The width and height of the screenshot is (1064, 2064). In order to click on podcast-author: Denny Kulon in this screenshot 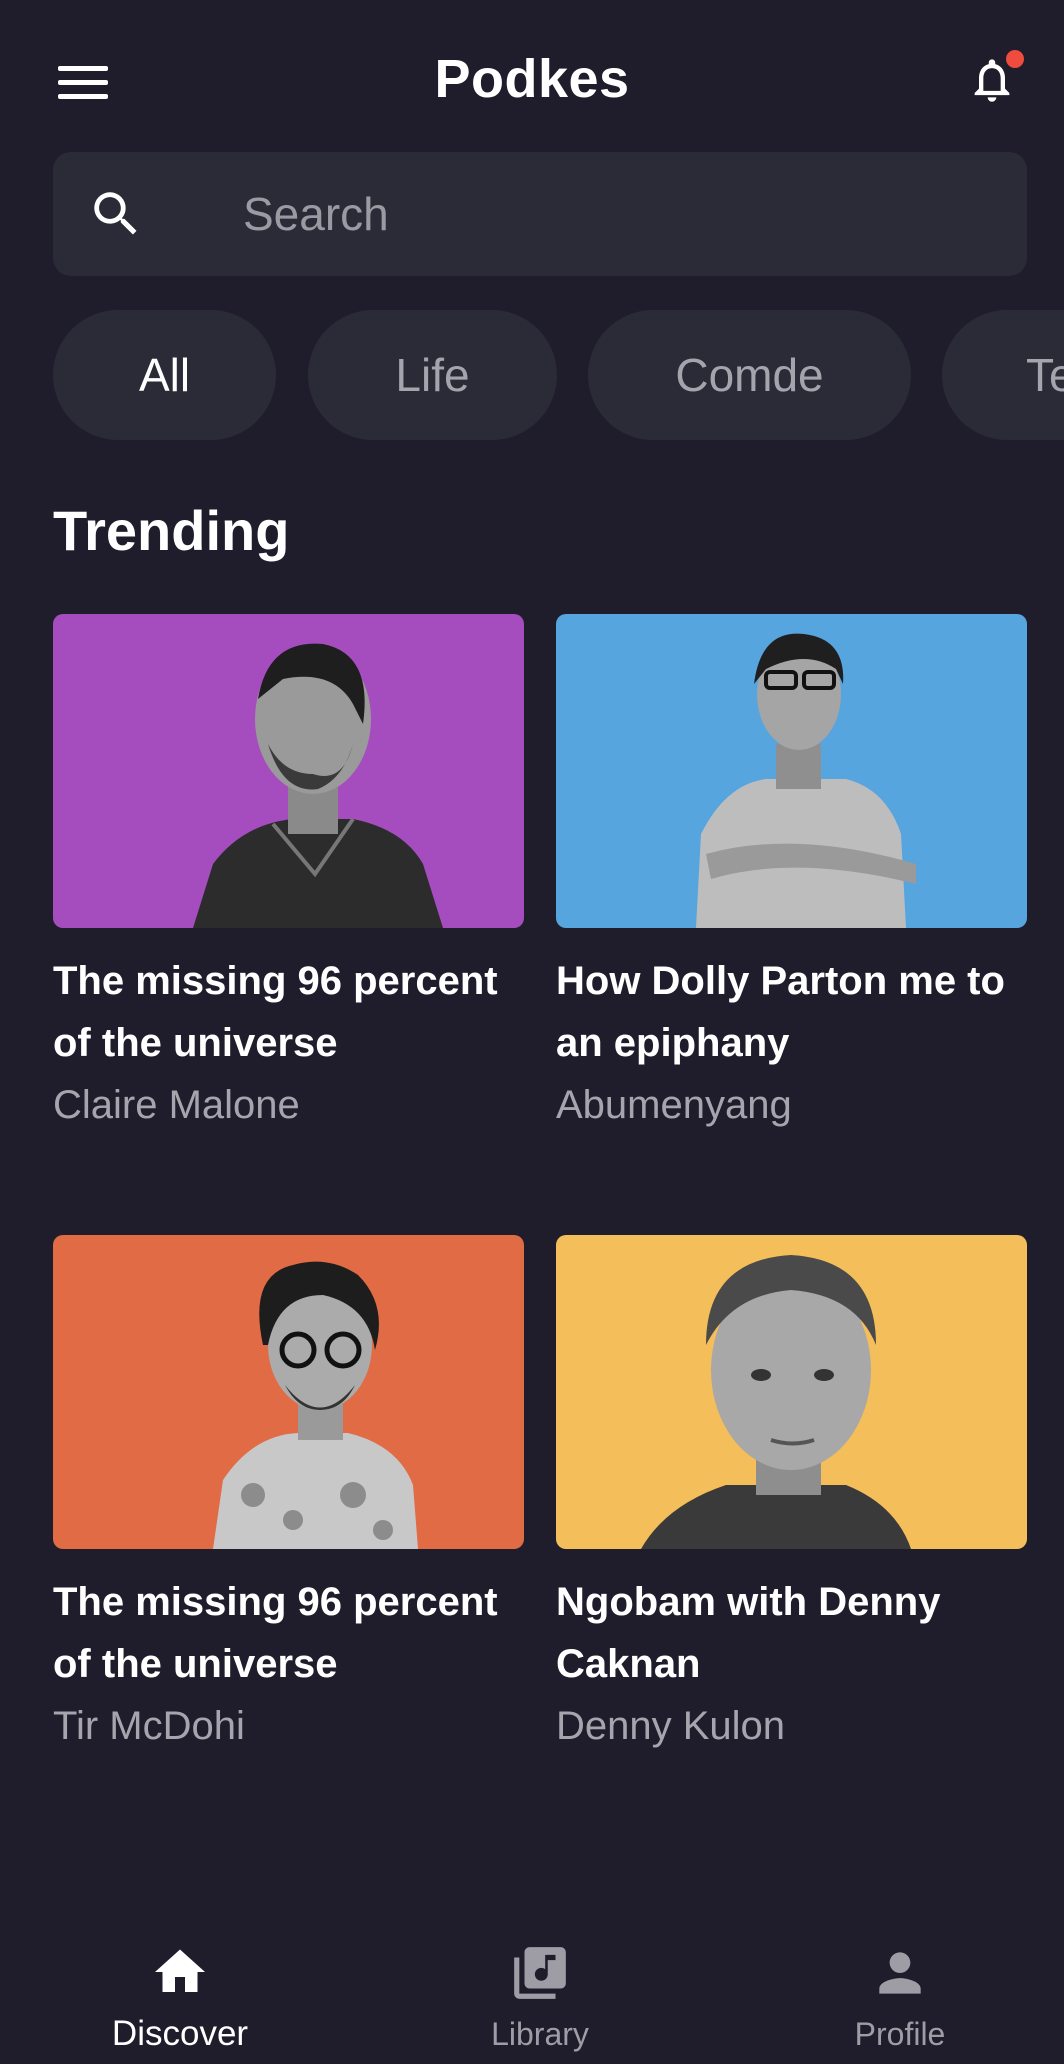, I will do `click(671, 1726)`.